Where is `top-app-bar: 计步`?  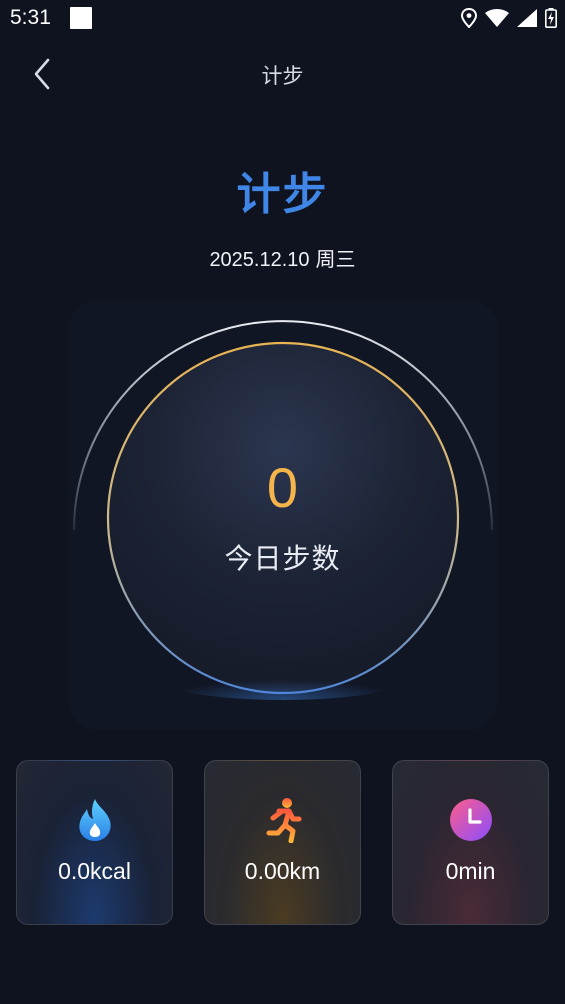
top-app-bar: 计步 is located at coordinates (282, 72).